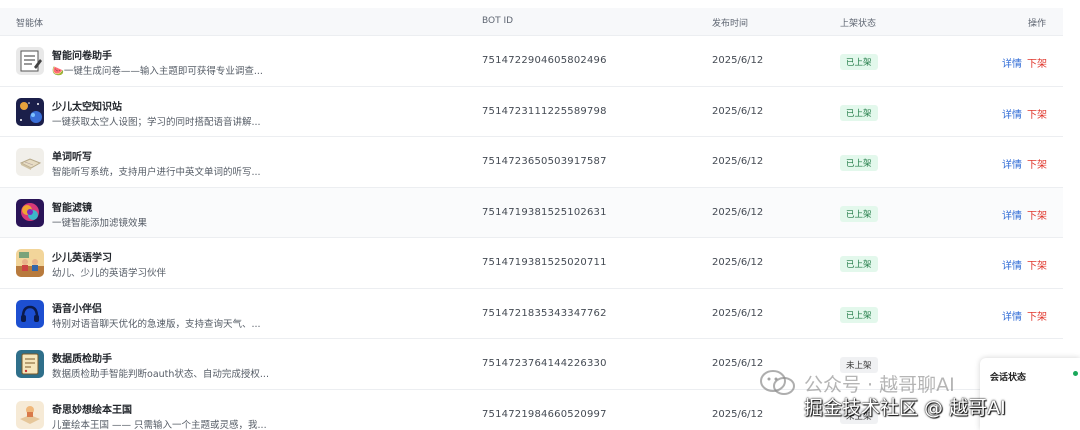  I want to click on bot-id: 7514723764144226330, so click(544, 363).